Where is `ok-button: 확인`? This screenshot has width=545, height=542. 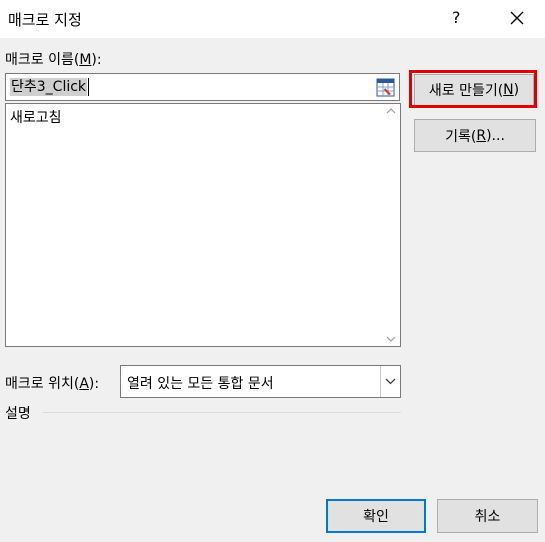 ok-button: 확인 is located at coordinates (376, 516).